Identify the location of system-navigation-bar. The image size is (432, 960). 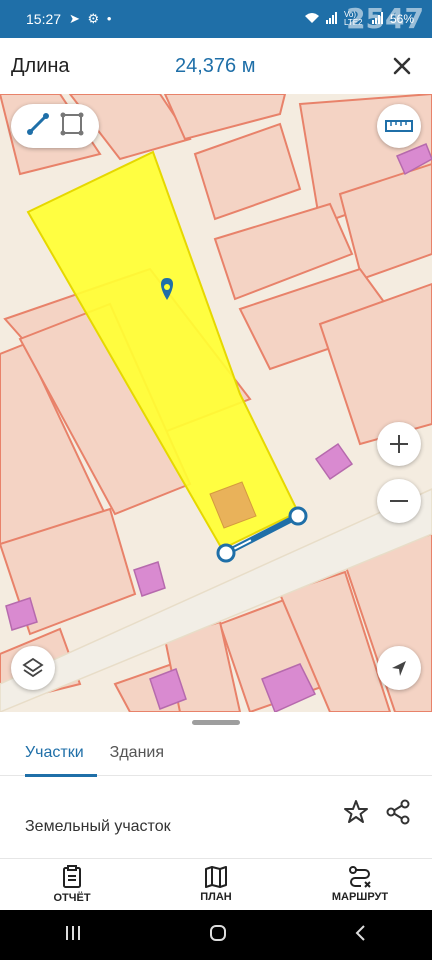
(216, 935).